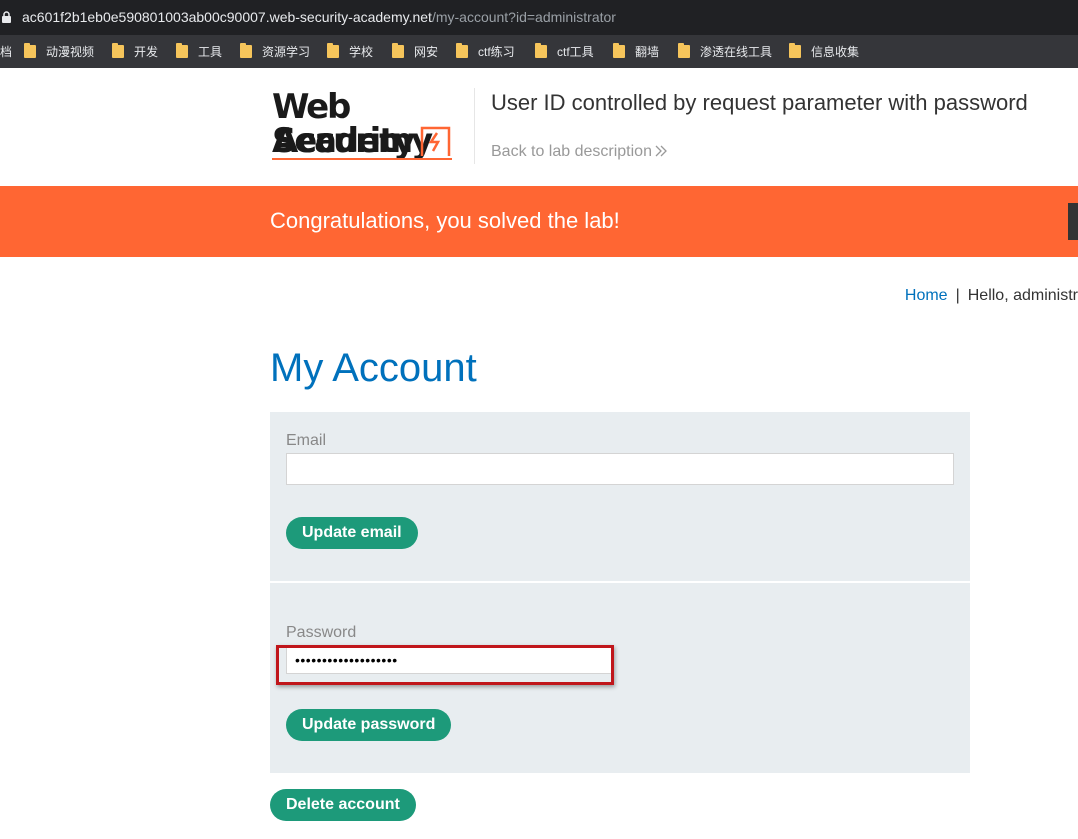 Image resolution: width=1078 pixels, height=839 pixels. Describe the element at coordinates (426, 51) in the screenshot. I see `bookmark-label: 网安` at that location.